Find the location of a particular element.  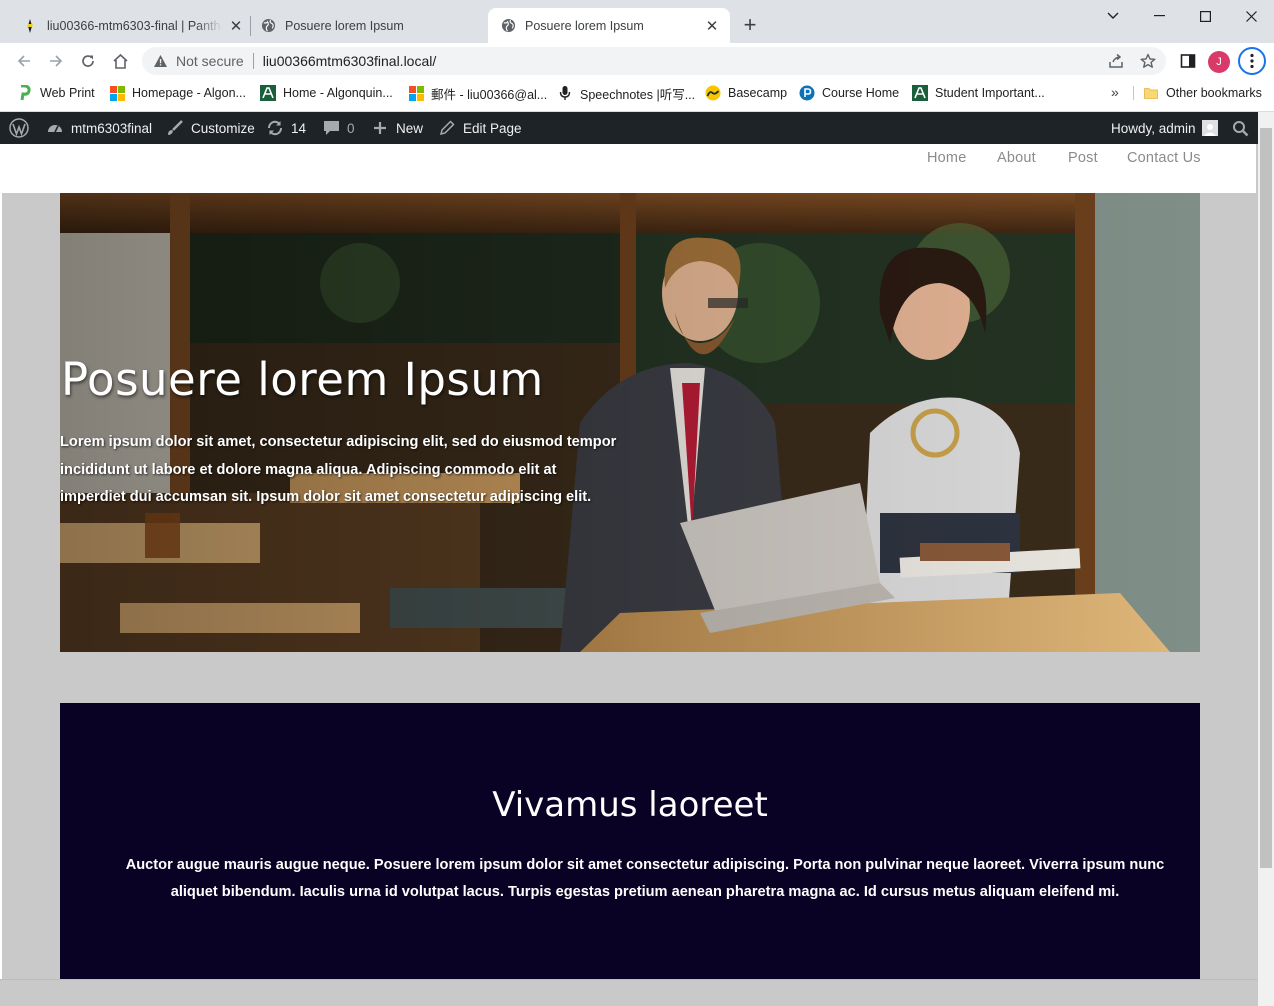

close-window-icon is located at coordinates (1251, 16).